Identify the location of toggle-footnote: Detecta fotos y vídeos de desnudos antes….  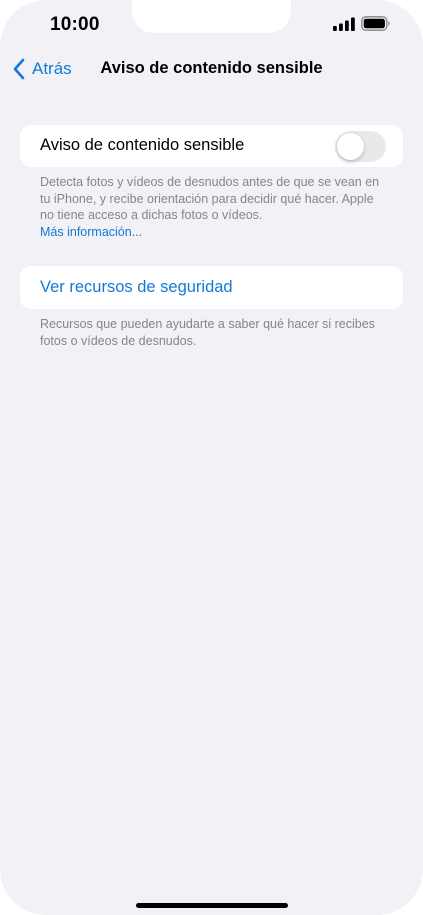
(215, 207).